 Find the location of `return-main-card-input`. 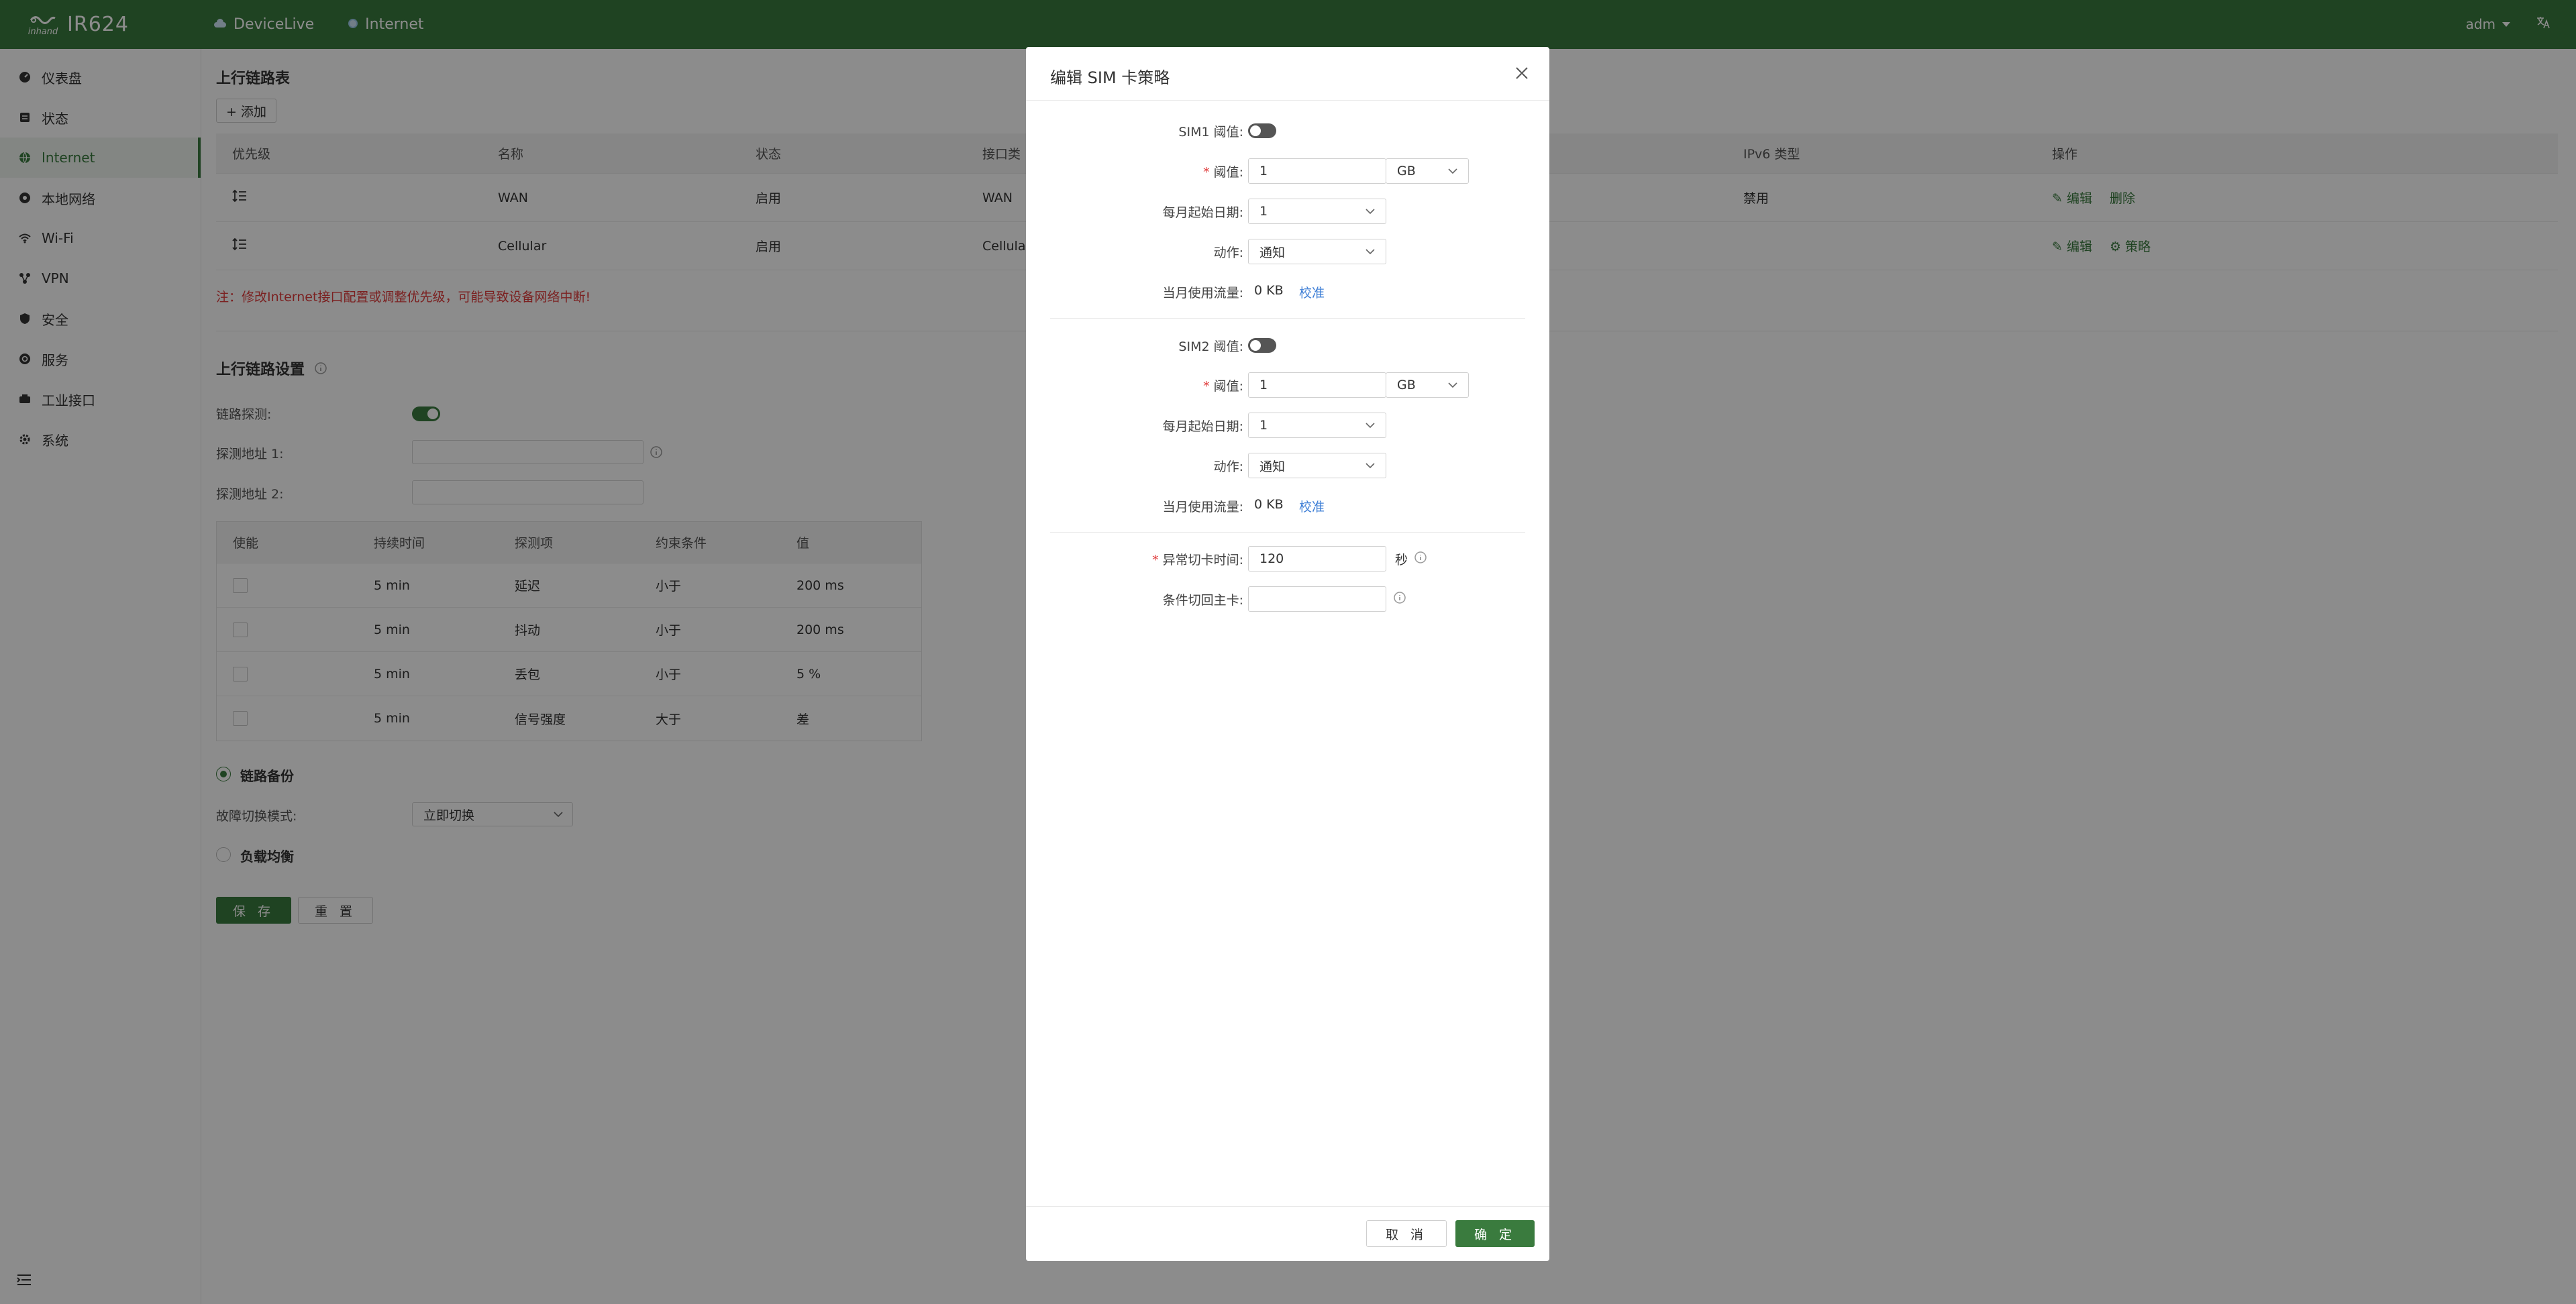

return-main-card-input is located at coordinates (1317, 599).